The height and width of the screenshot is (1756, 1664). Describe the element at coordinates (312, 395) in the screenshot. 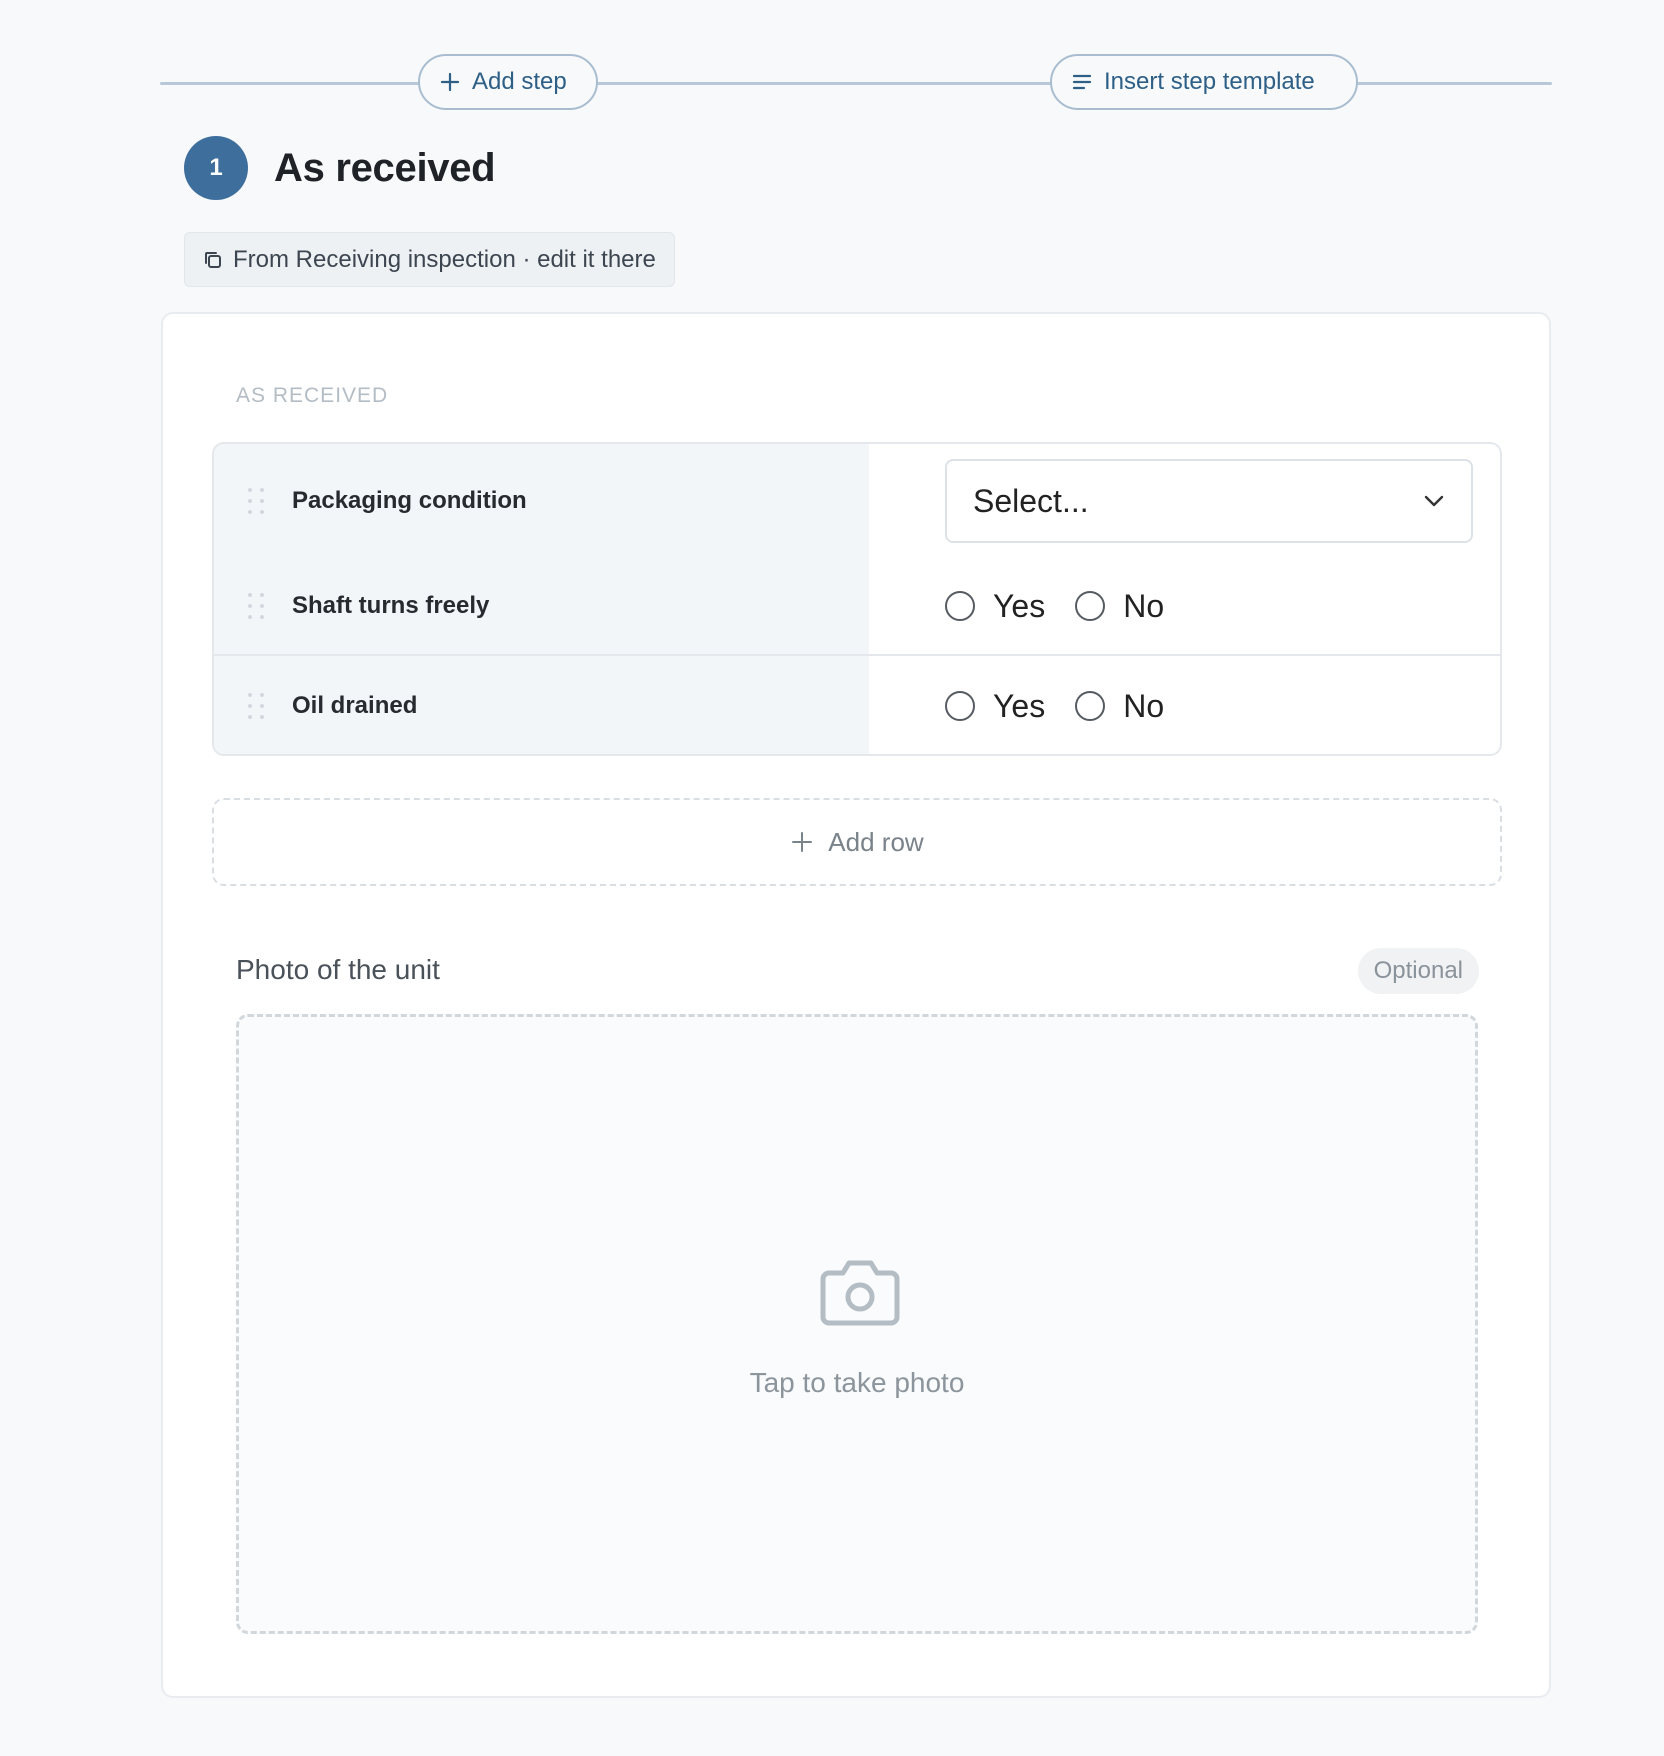

I see `section-label: AS RECEIVED` at that location.